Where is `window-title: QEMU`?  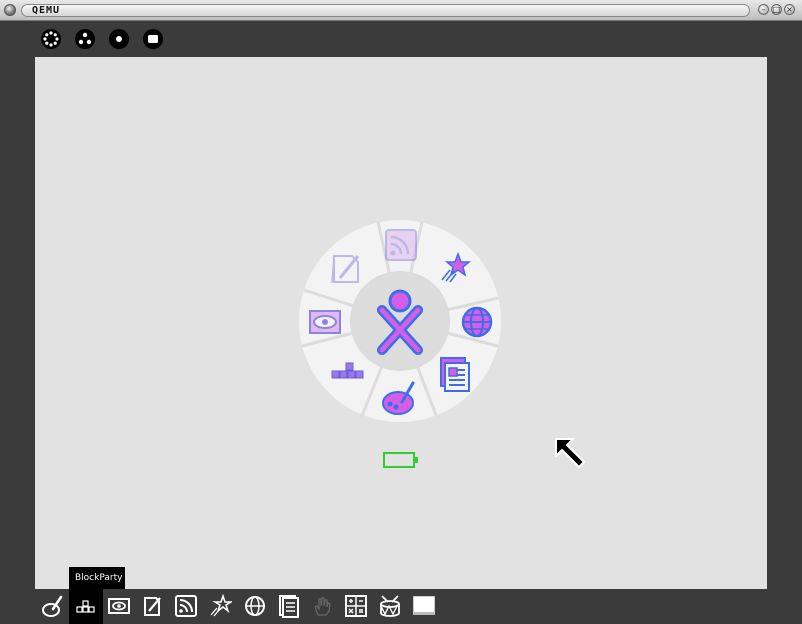 window-title: QEMU is located at coordinates (46, 10).